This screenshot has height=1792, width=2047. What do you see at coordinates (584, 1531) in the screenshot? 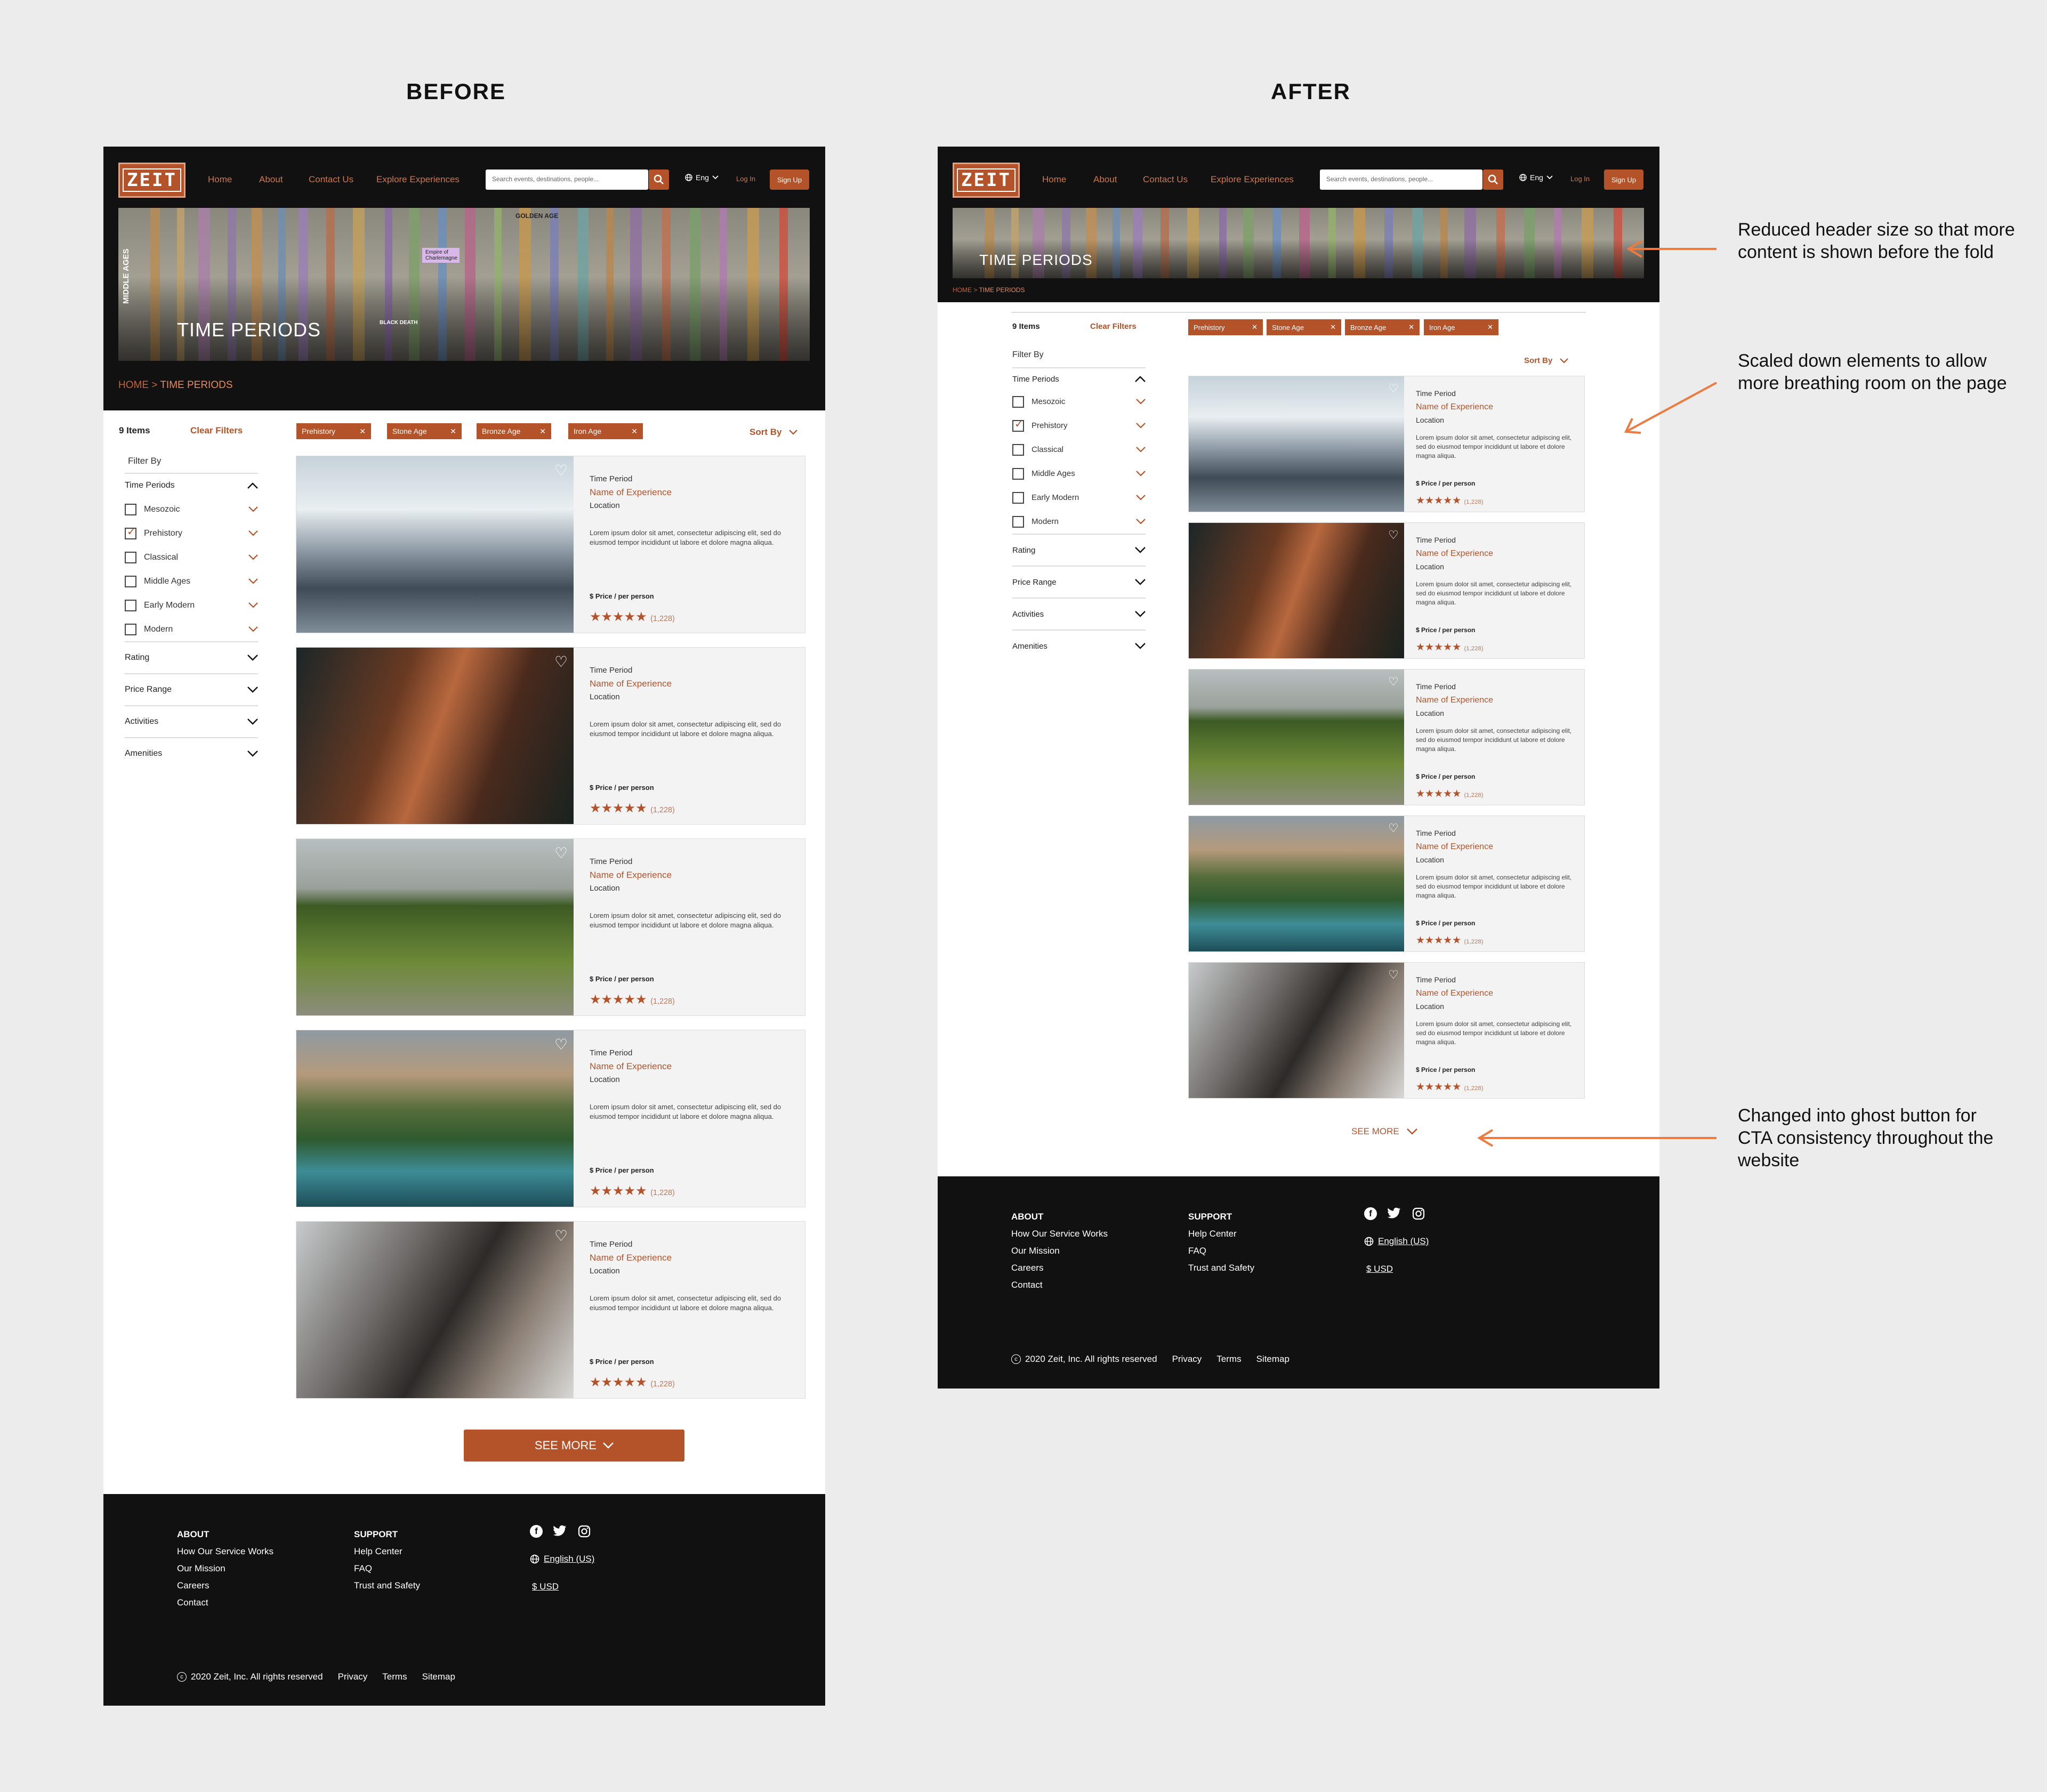
I see `instagram-icon` at bounding box center [584, 1531].